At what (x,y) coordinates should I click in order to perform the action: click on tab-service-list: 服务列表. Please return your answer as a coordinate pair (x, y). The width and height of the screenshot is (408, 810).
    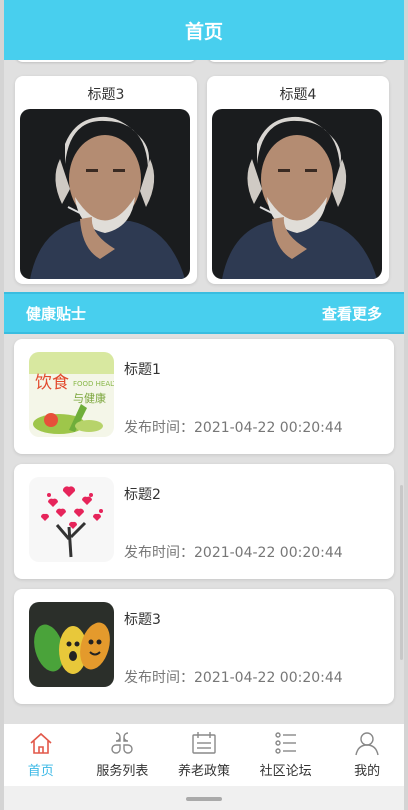
    Looking at the image, I should click on (122, 751).